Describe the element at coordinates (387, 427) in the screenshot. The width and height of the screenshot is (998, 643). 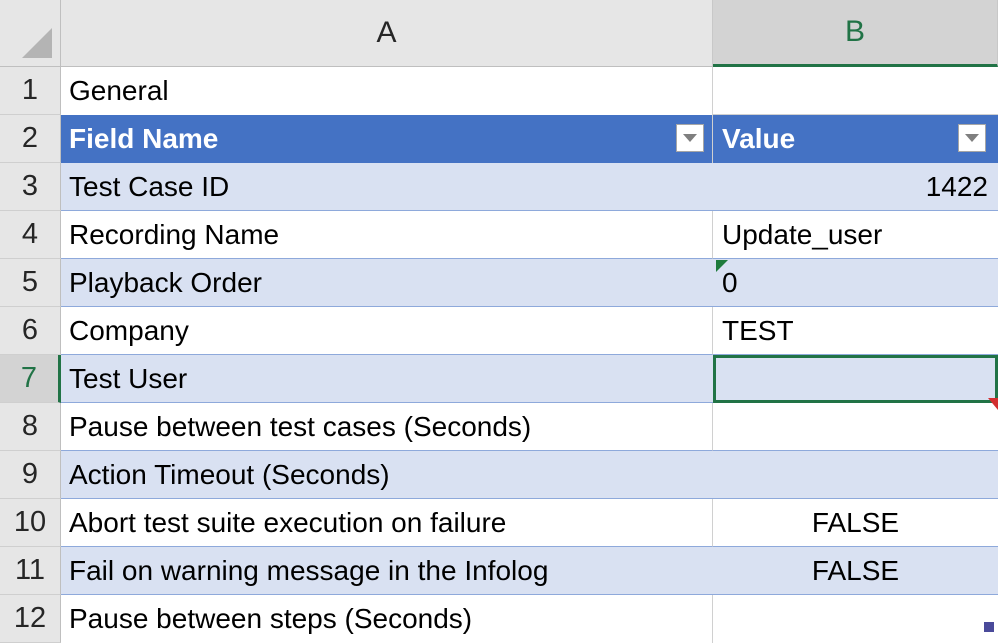
I see `cell-a8: Pause between test cases (Seconds)` at that location.